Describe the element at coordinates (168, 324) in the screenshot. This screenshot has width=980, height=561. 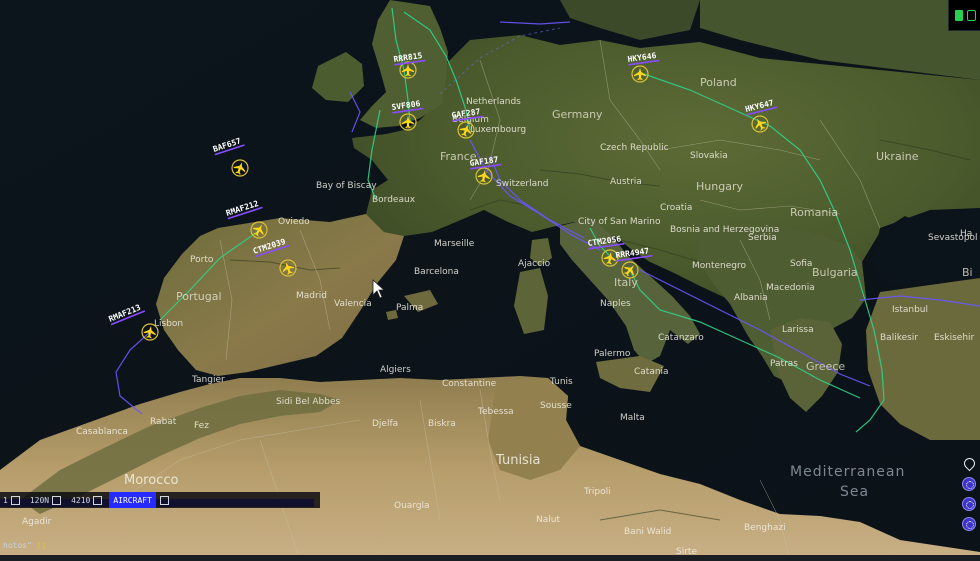
I see `label-lisbon: Lisbon` at that location.